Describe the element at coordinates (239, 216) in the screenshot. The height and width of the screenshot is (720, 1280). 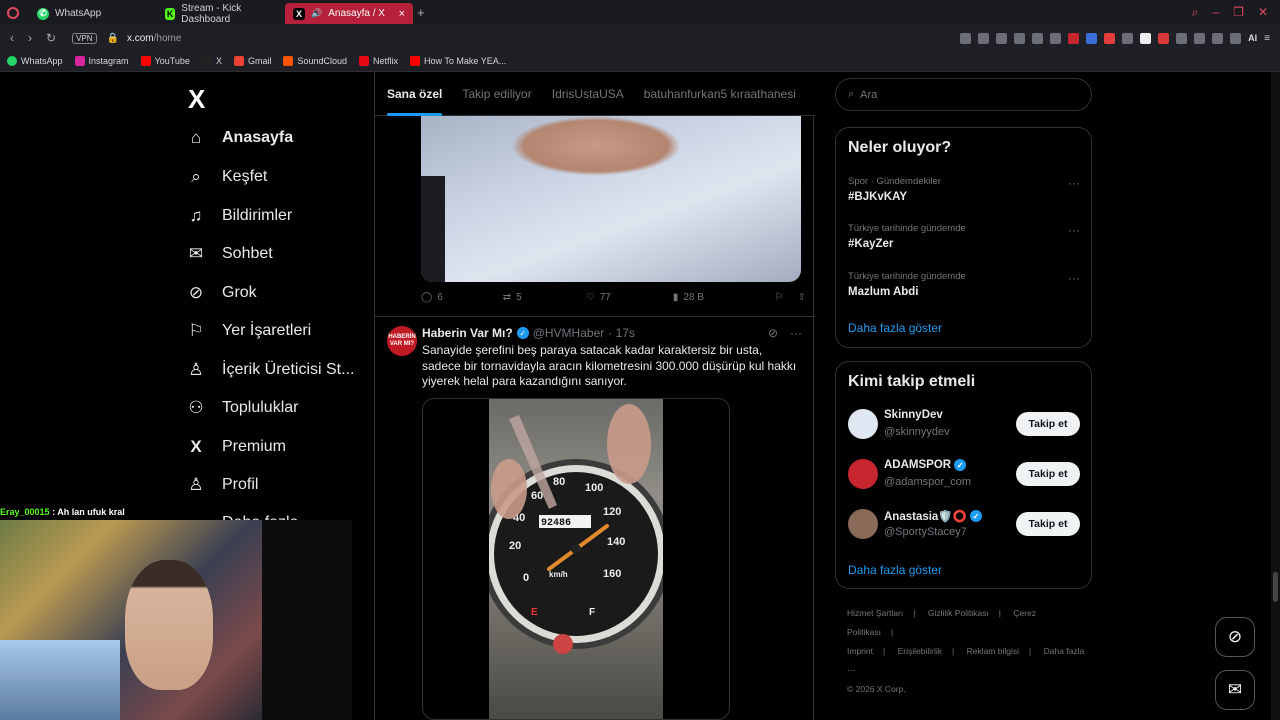
I see `nav-notifications: ♫ Bildirimler` at that location.